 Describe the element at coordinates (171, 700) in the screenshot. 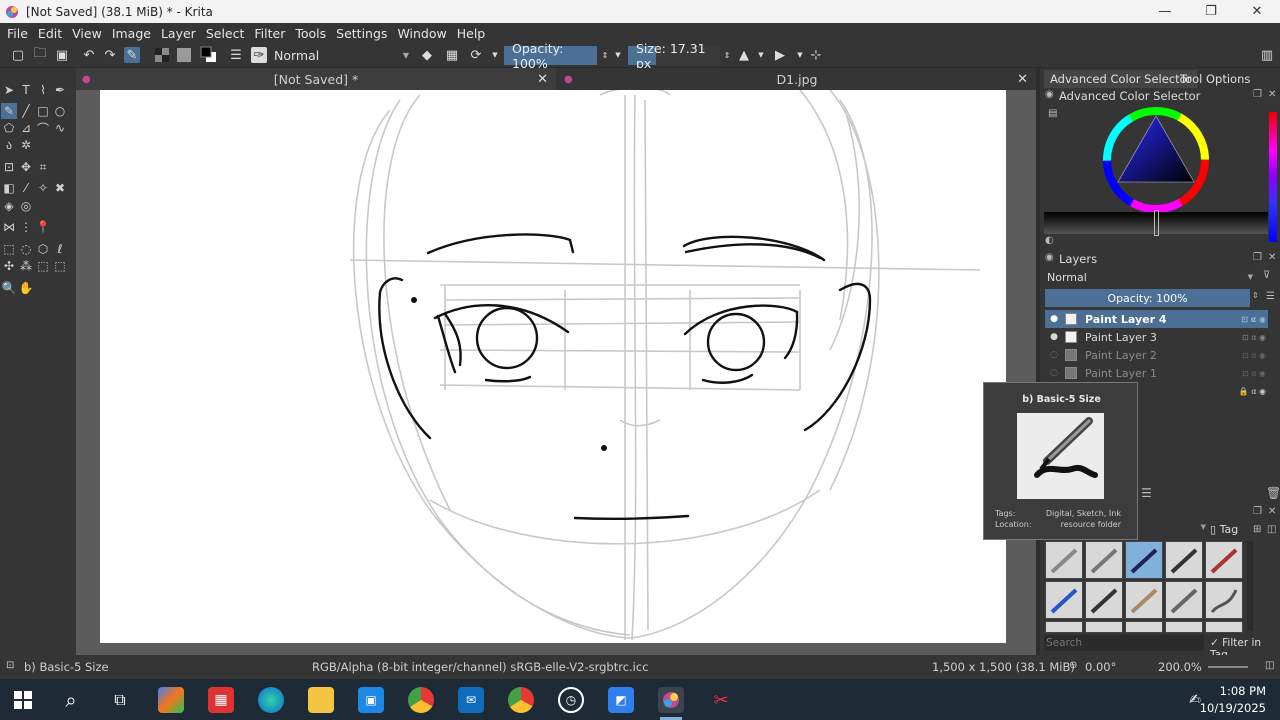

I see `copilot-icon` at that location.